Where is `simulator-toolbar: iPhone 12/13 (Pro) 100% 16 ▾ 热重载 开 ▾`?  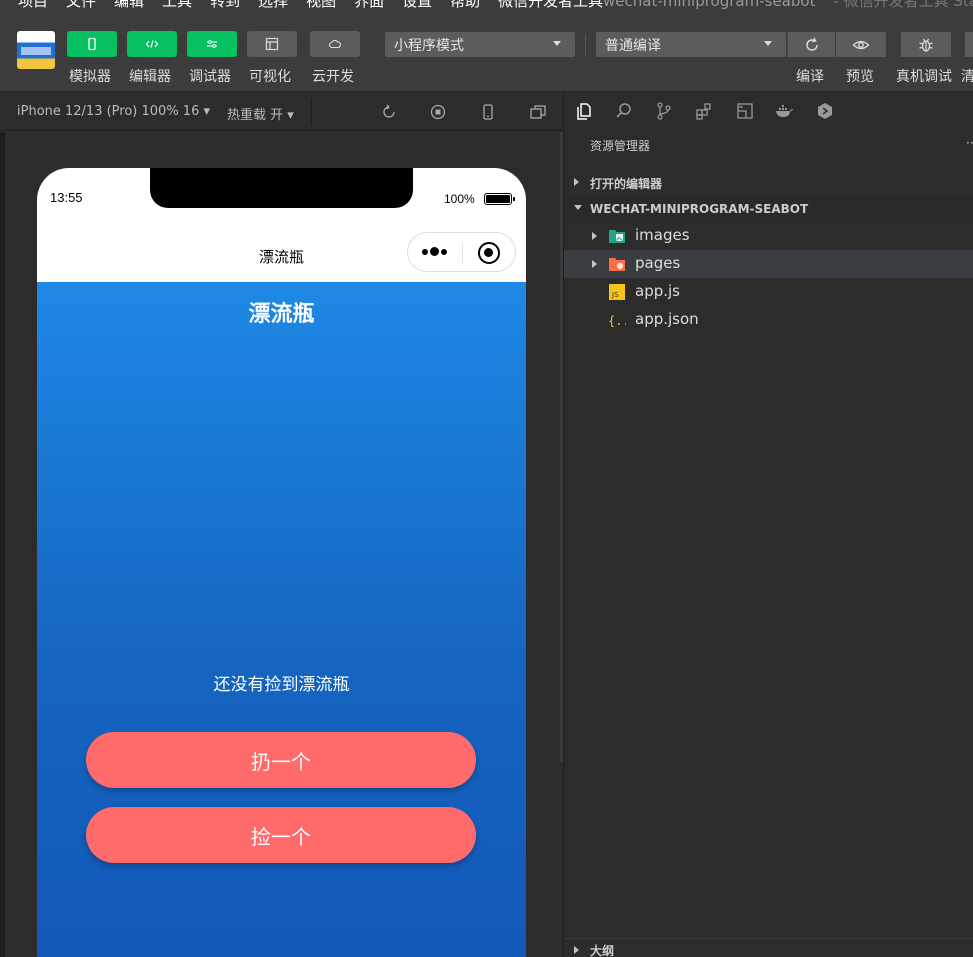
simulator-toolbar: iPhone 12/13 (Pro) 100% 16 ▾ 热重载 开 ▾ is located at coordinates (281, 112).